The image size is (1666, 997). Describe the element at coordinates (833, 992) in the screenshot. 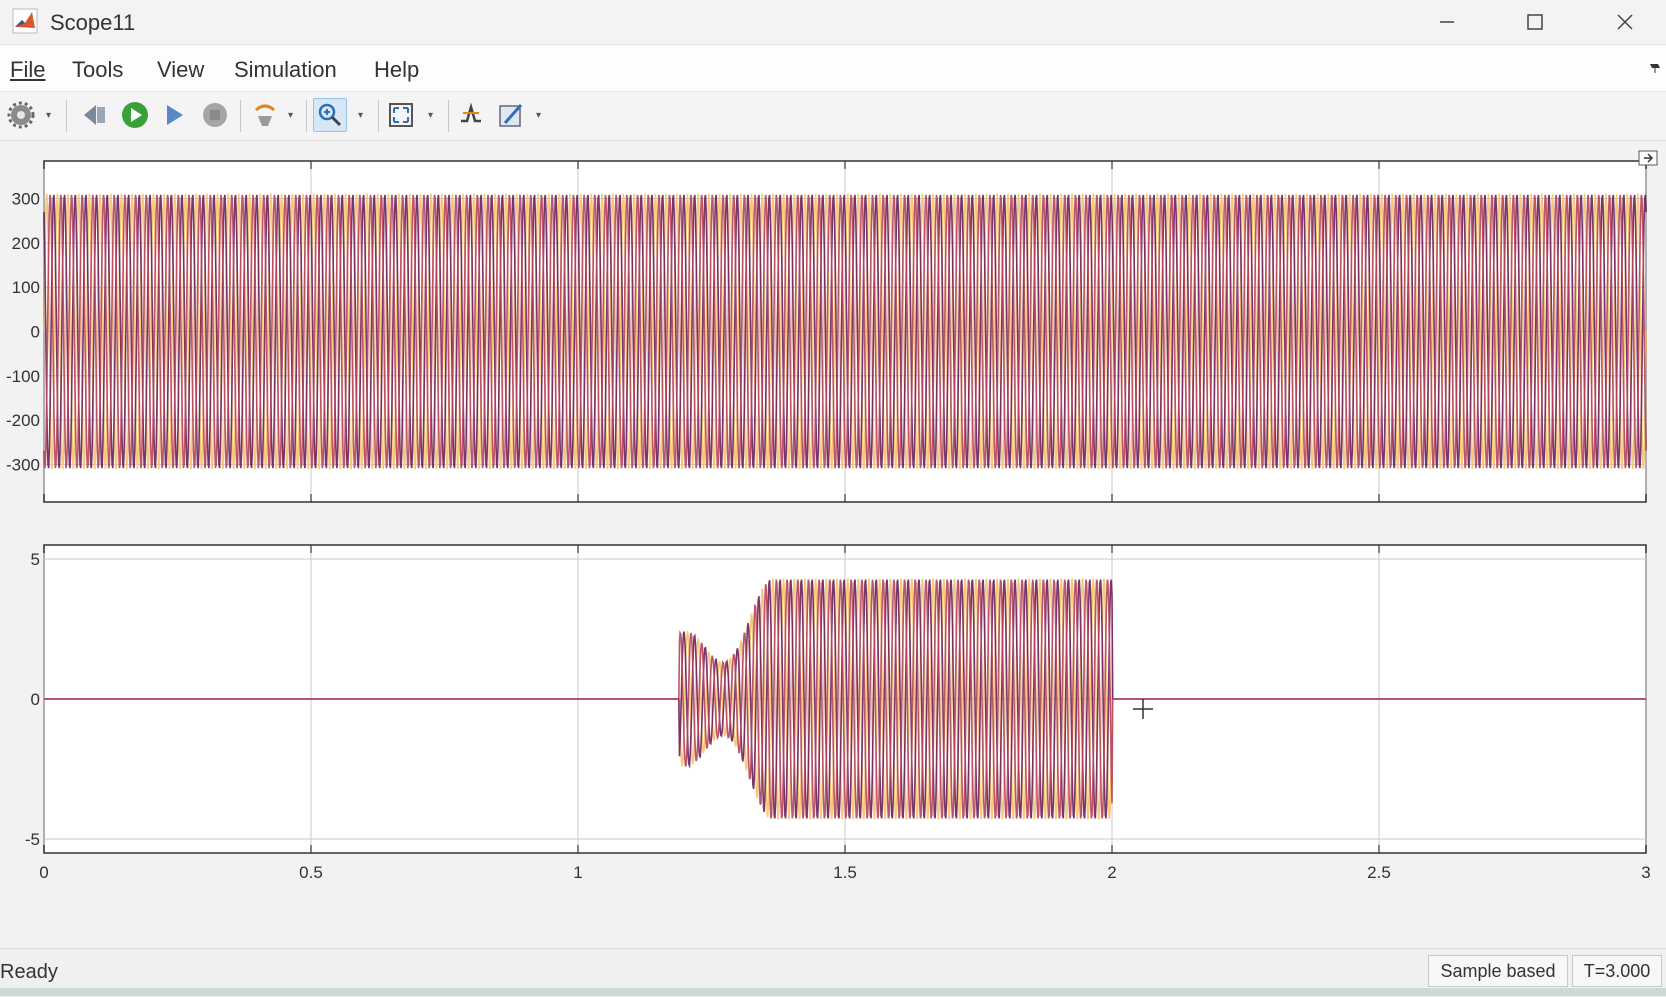

I see `taskbar-strip` at that location.